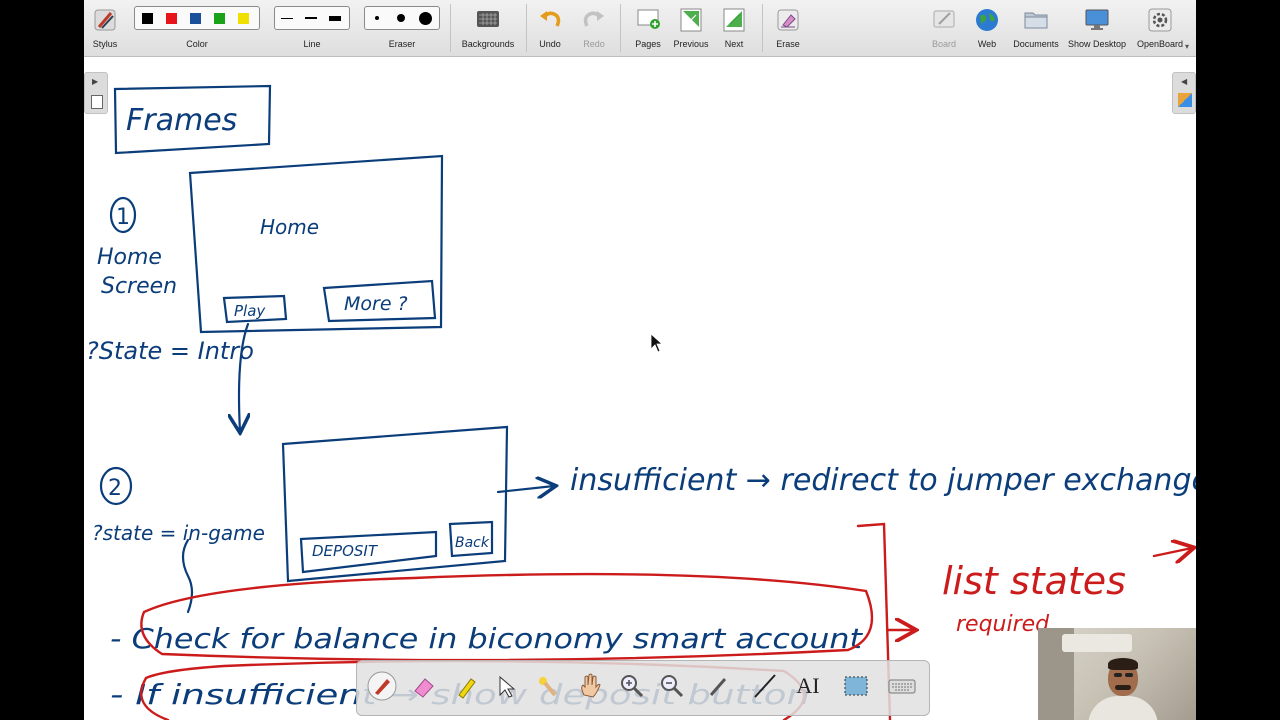  I want to click on redo-arrow-icon, so click(593, 19).